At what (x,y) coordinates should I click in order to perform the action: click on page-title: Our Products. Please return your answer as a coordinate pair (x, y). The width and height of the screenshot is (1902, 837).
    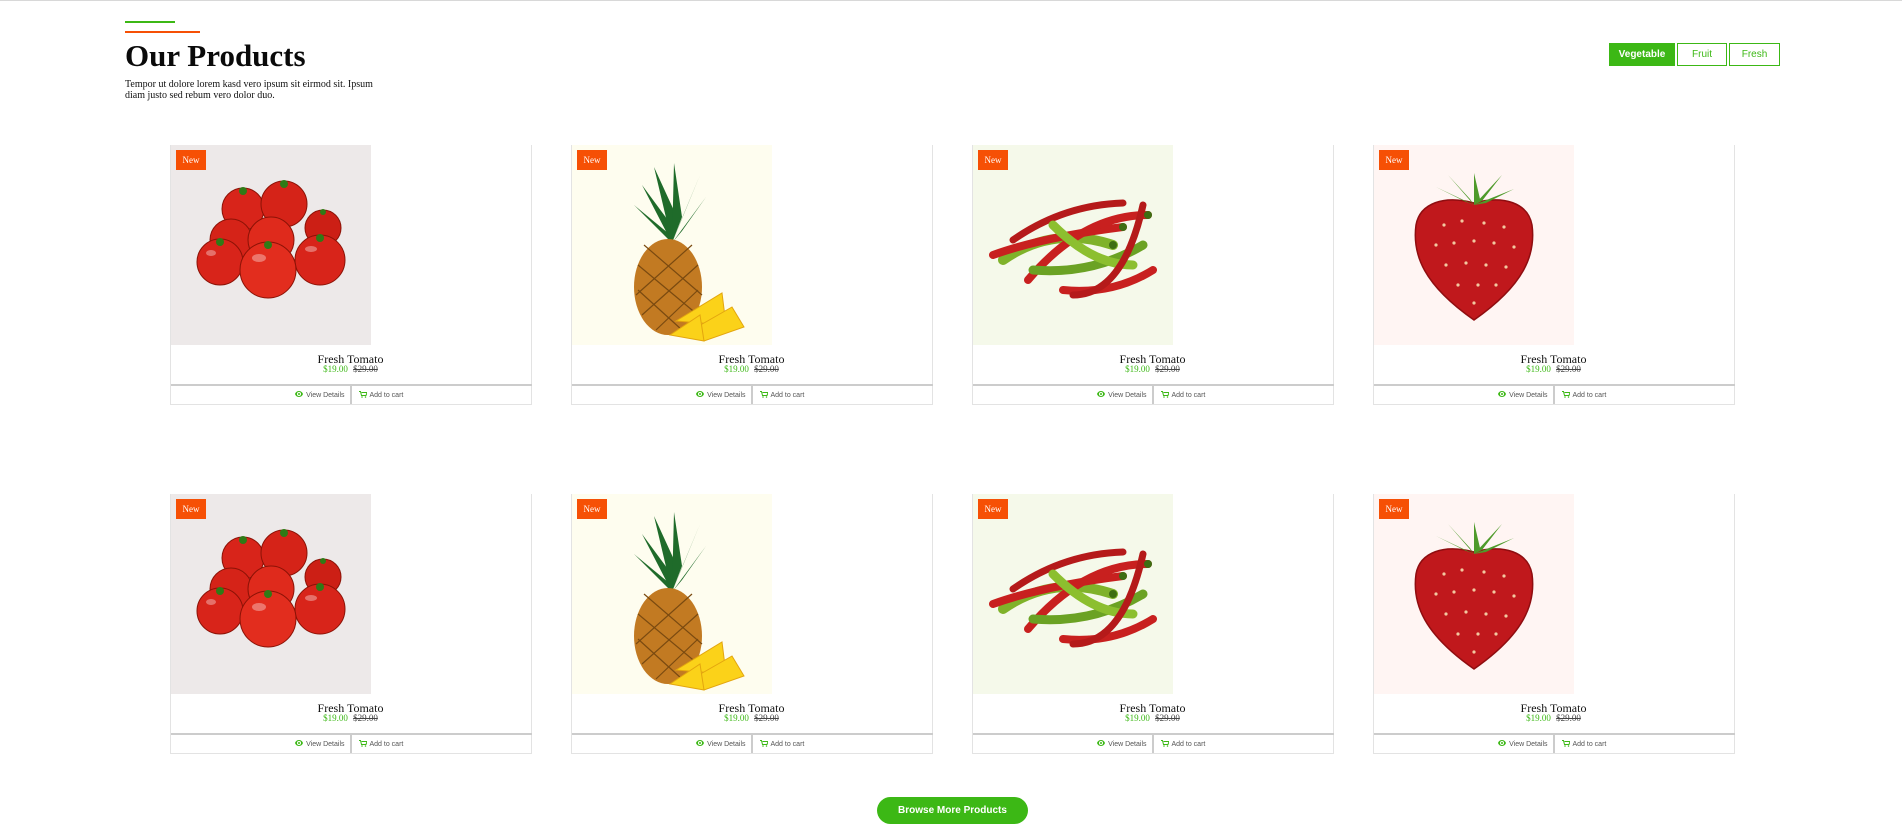
    Looking at the image, I should click on (215, 55).